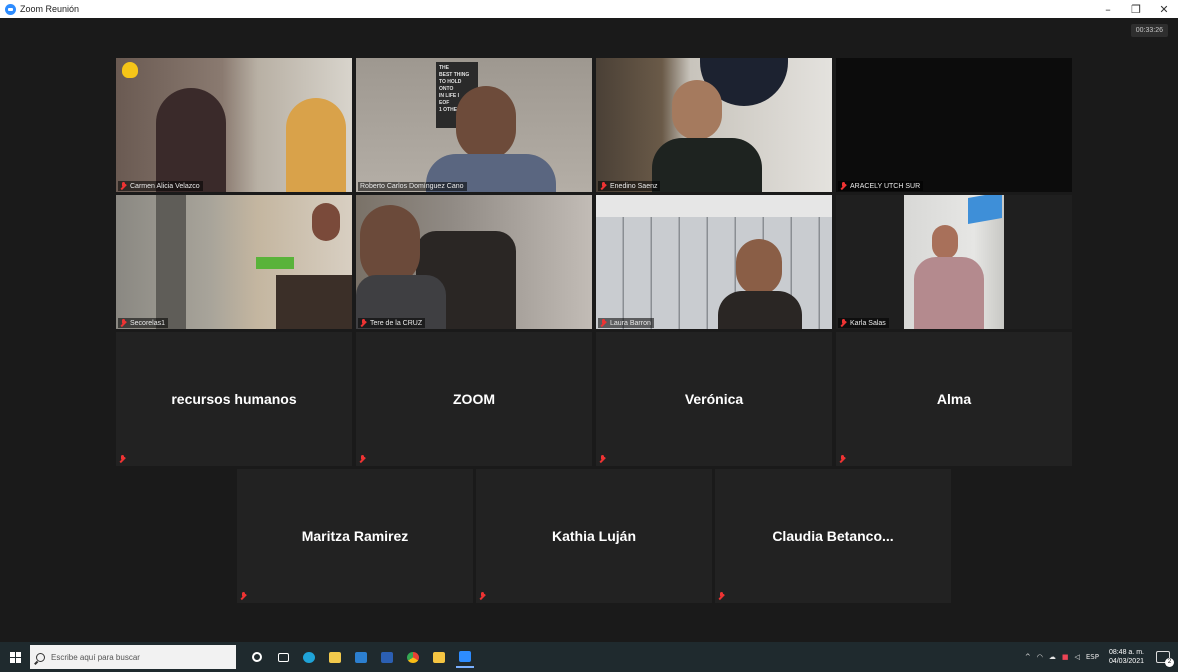 The height and width of the screenshot is (672, 1178). I want to click on participant-name: ARACELY UTCH SUR, so click(885, 186).